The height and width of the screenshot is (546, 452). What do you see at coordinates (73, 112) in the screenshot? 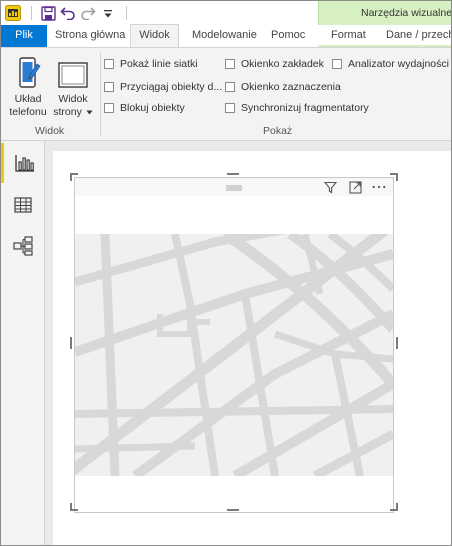
I see `page-view-label-2: strony` at bounding box center [73, 112].